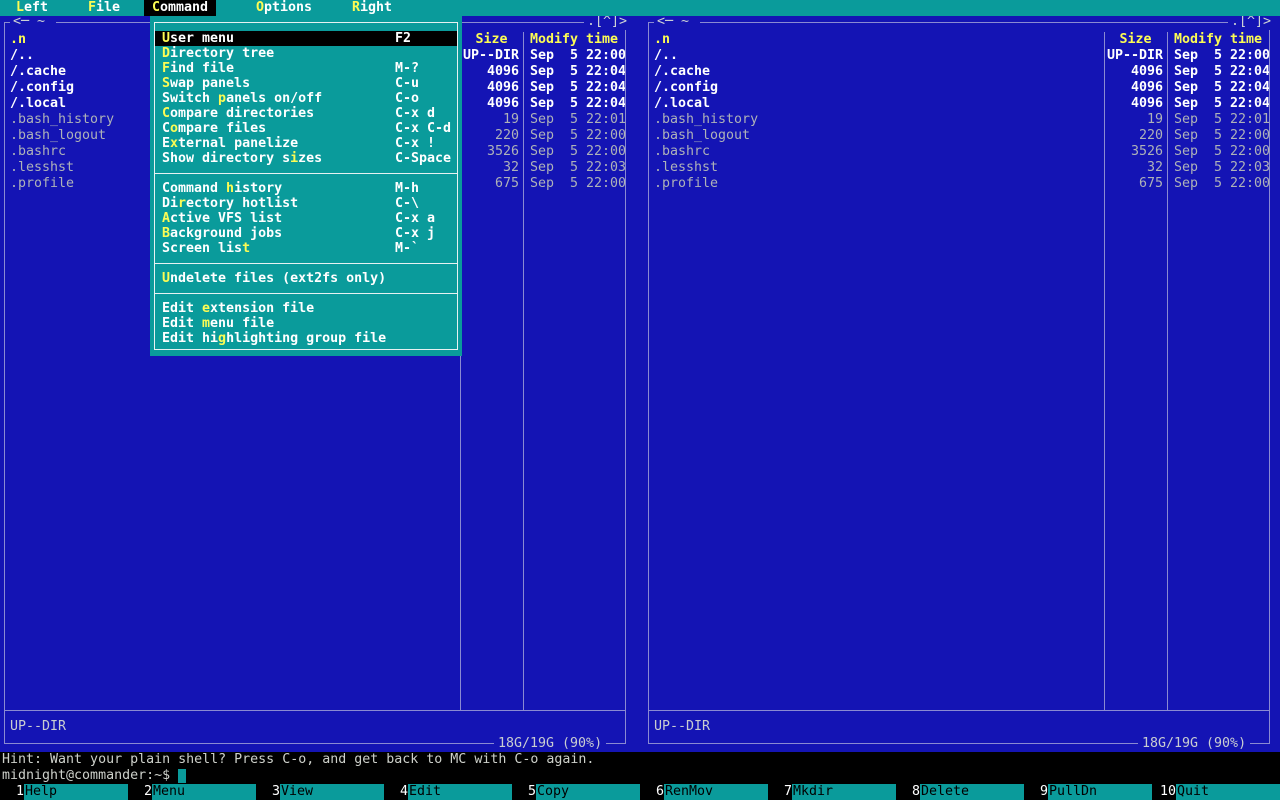 This screenshot has height=800, width=1280. Describe the element at coordinates (166, 53) in the screenshot. I see `menu-item-hotkey: D` at that location.